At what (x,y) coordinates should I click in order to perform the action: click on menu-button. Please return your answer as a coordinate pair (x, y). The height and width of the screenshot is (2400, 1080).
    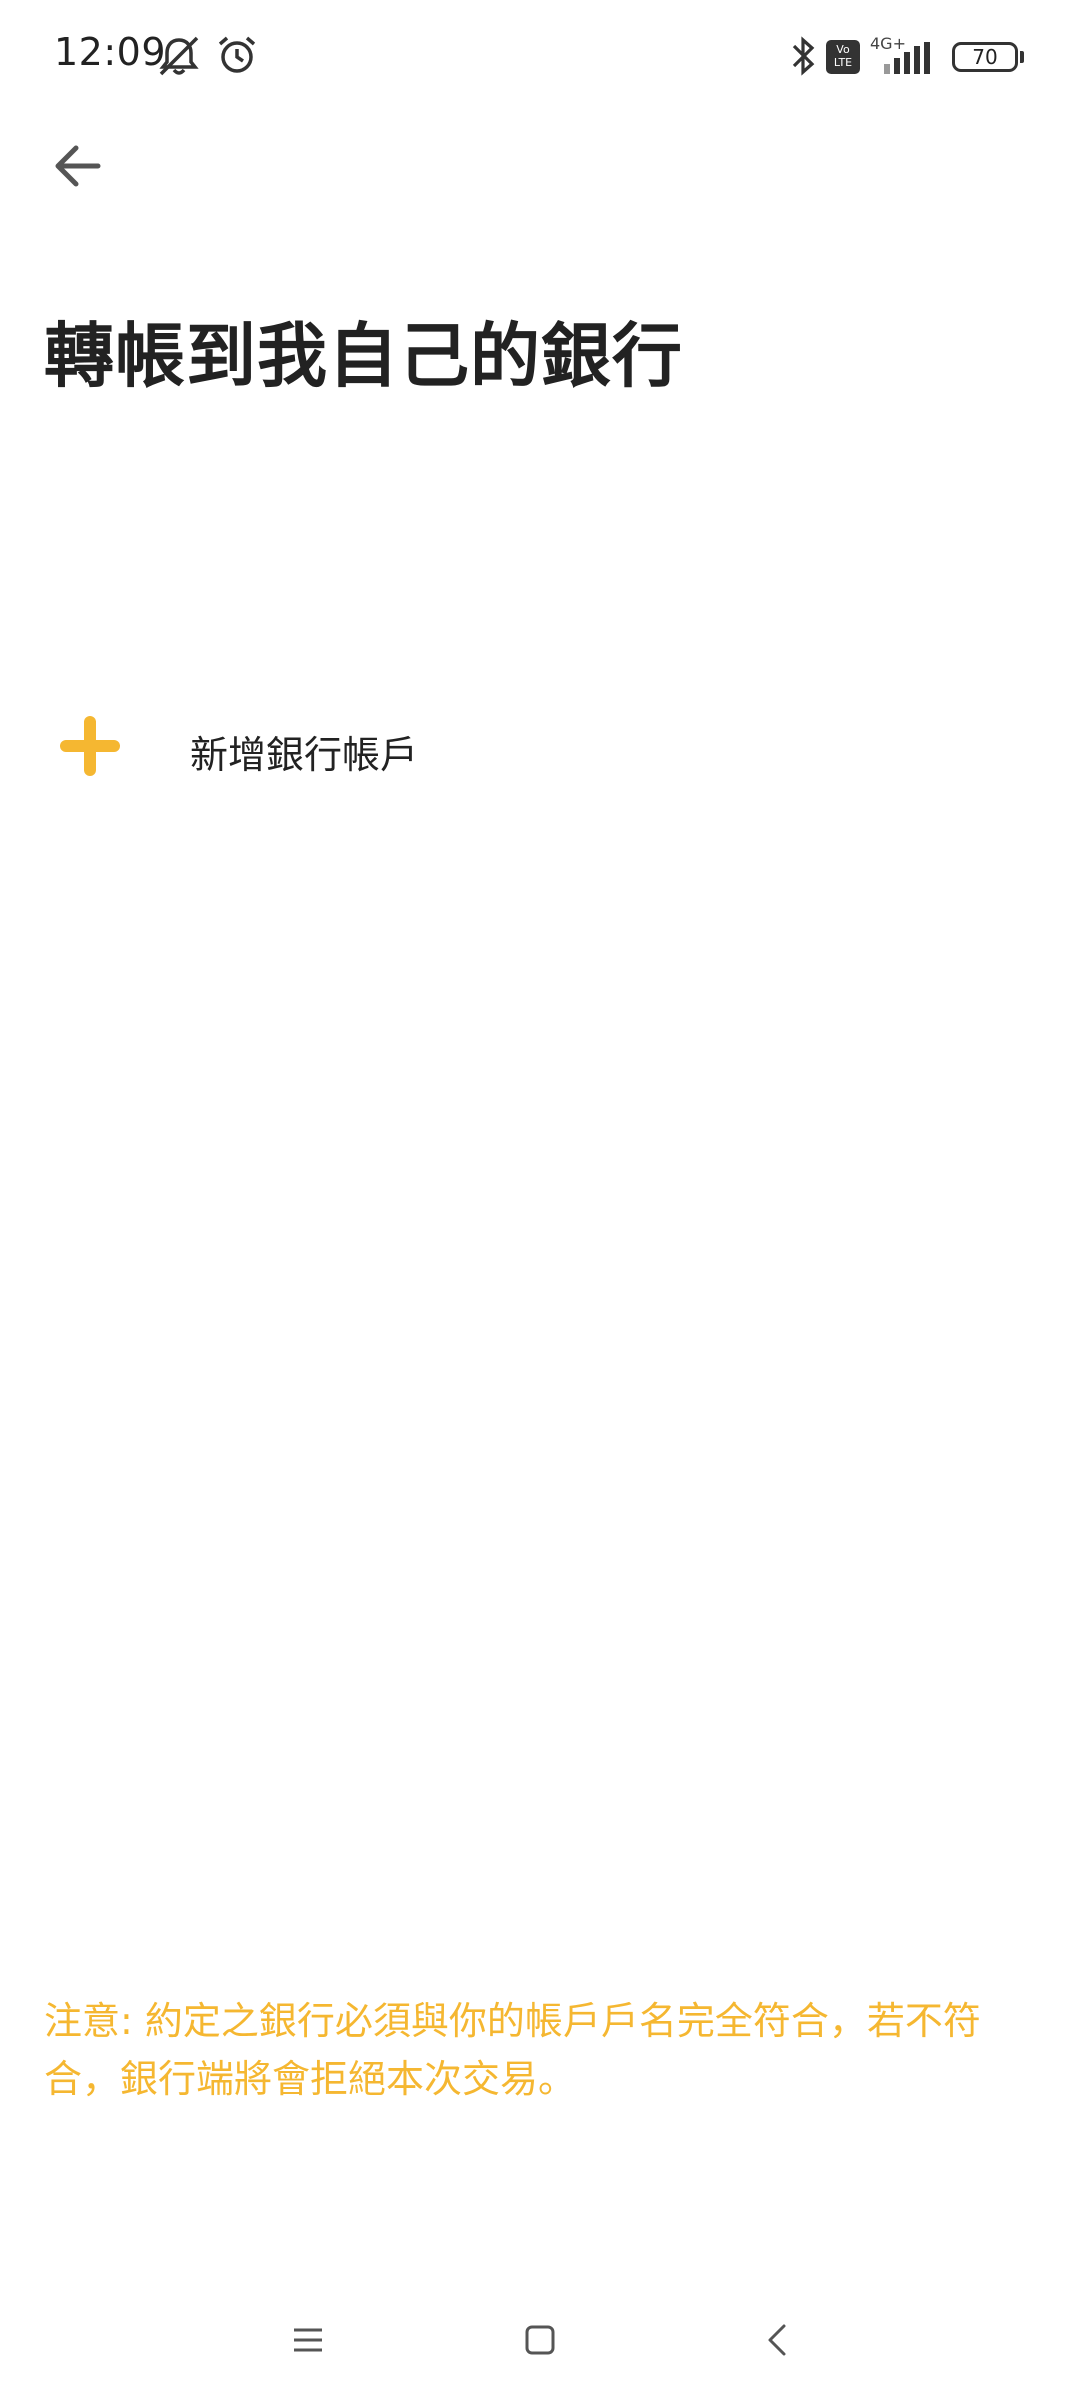
    Looking at the image, I should click on (308, 2340).